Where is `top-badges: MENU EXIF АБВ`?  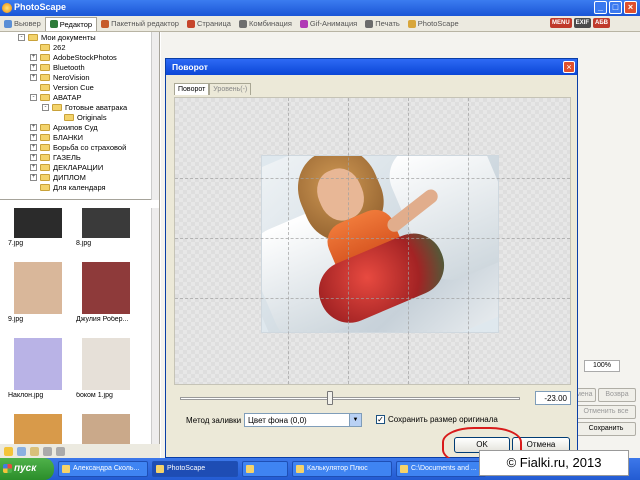 top-badges: MENU EXIF АБВ is located at coordinates (580, 23).